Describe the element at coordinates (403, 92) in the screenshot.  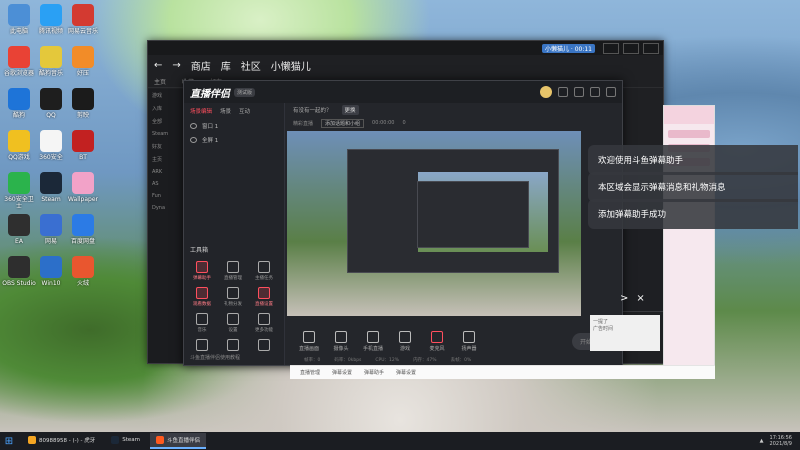
I see `app-header: 直播伴侣 测试版` at that location.